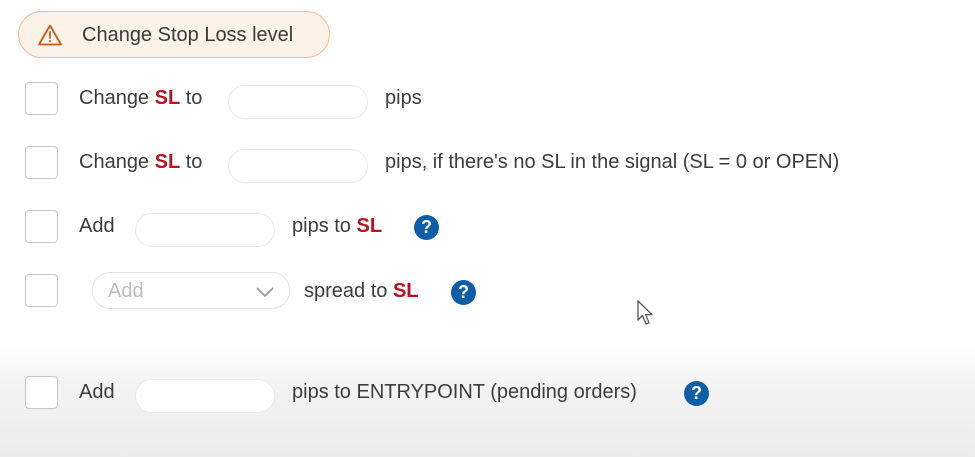 The width and height of the screenshot is (975, 457). Describe the element at coordinates (191, 290) in the screenshot. I see `spread-select: Add` at that location.